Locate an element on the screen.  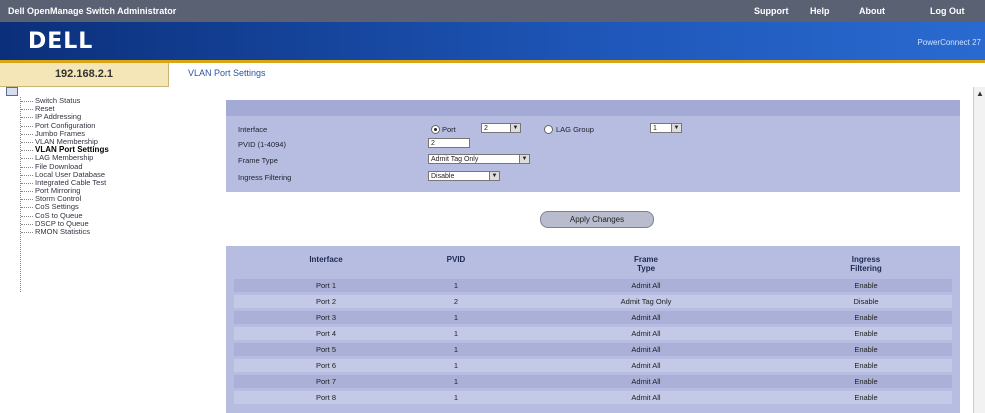
lag-select: 1 ▼ is located at coordinates (666, 128).